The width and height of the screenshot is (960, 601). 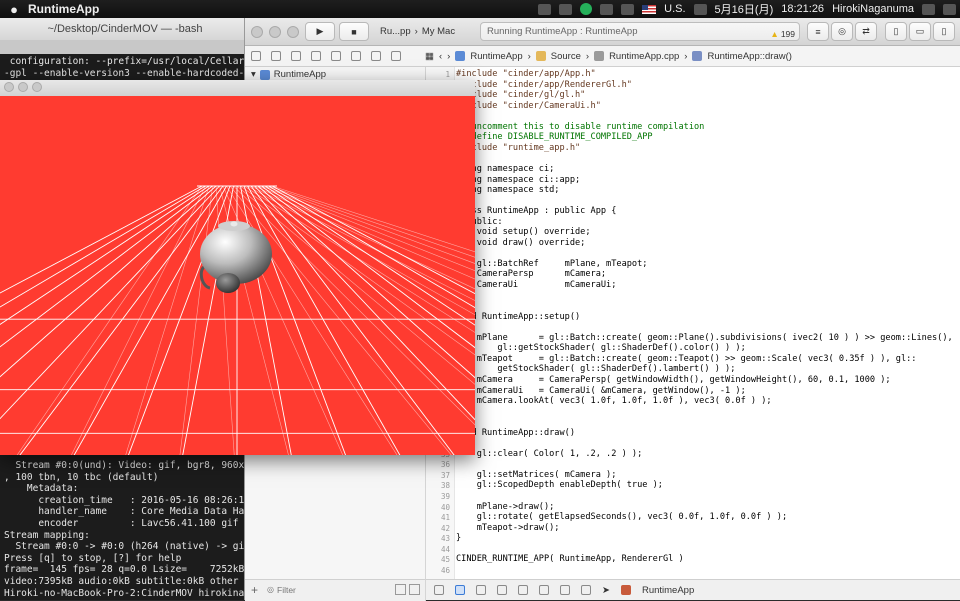 I want to click on filter-input, so click(x=332, y=589).